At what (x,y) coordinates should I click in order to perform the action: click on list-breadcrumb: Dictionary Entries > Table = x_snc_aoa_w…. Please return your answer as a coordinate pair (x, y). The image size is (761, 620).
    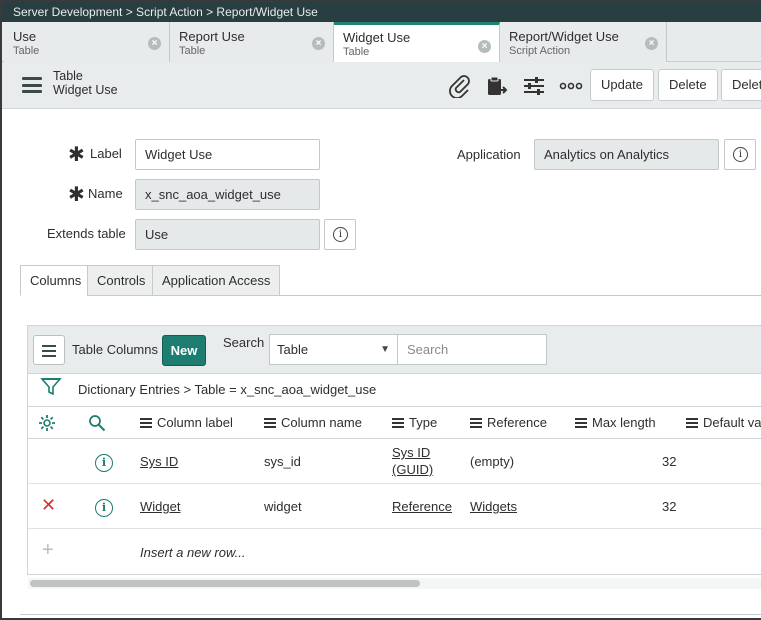
    Looking at the image, I should click on (400, 389).